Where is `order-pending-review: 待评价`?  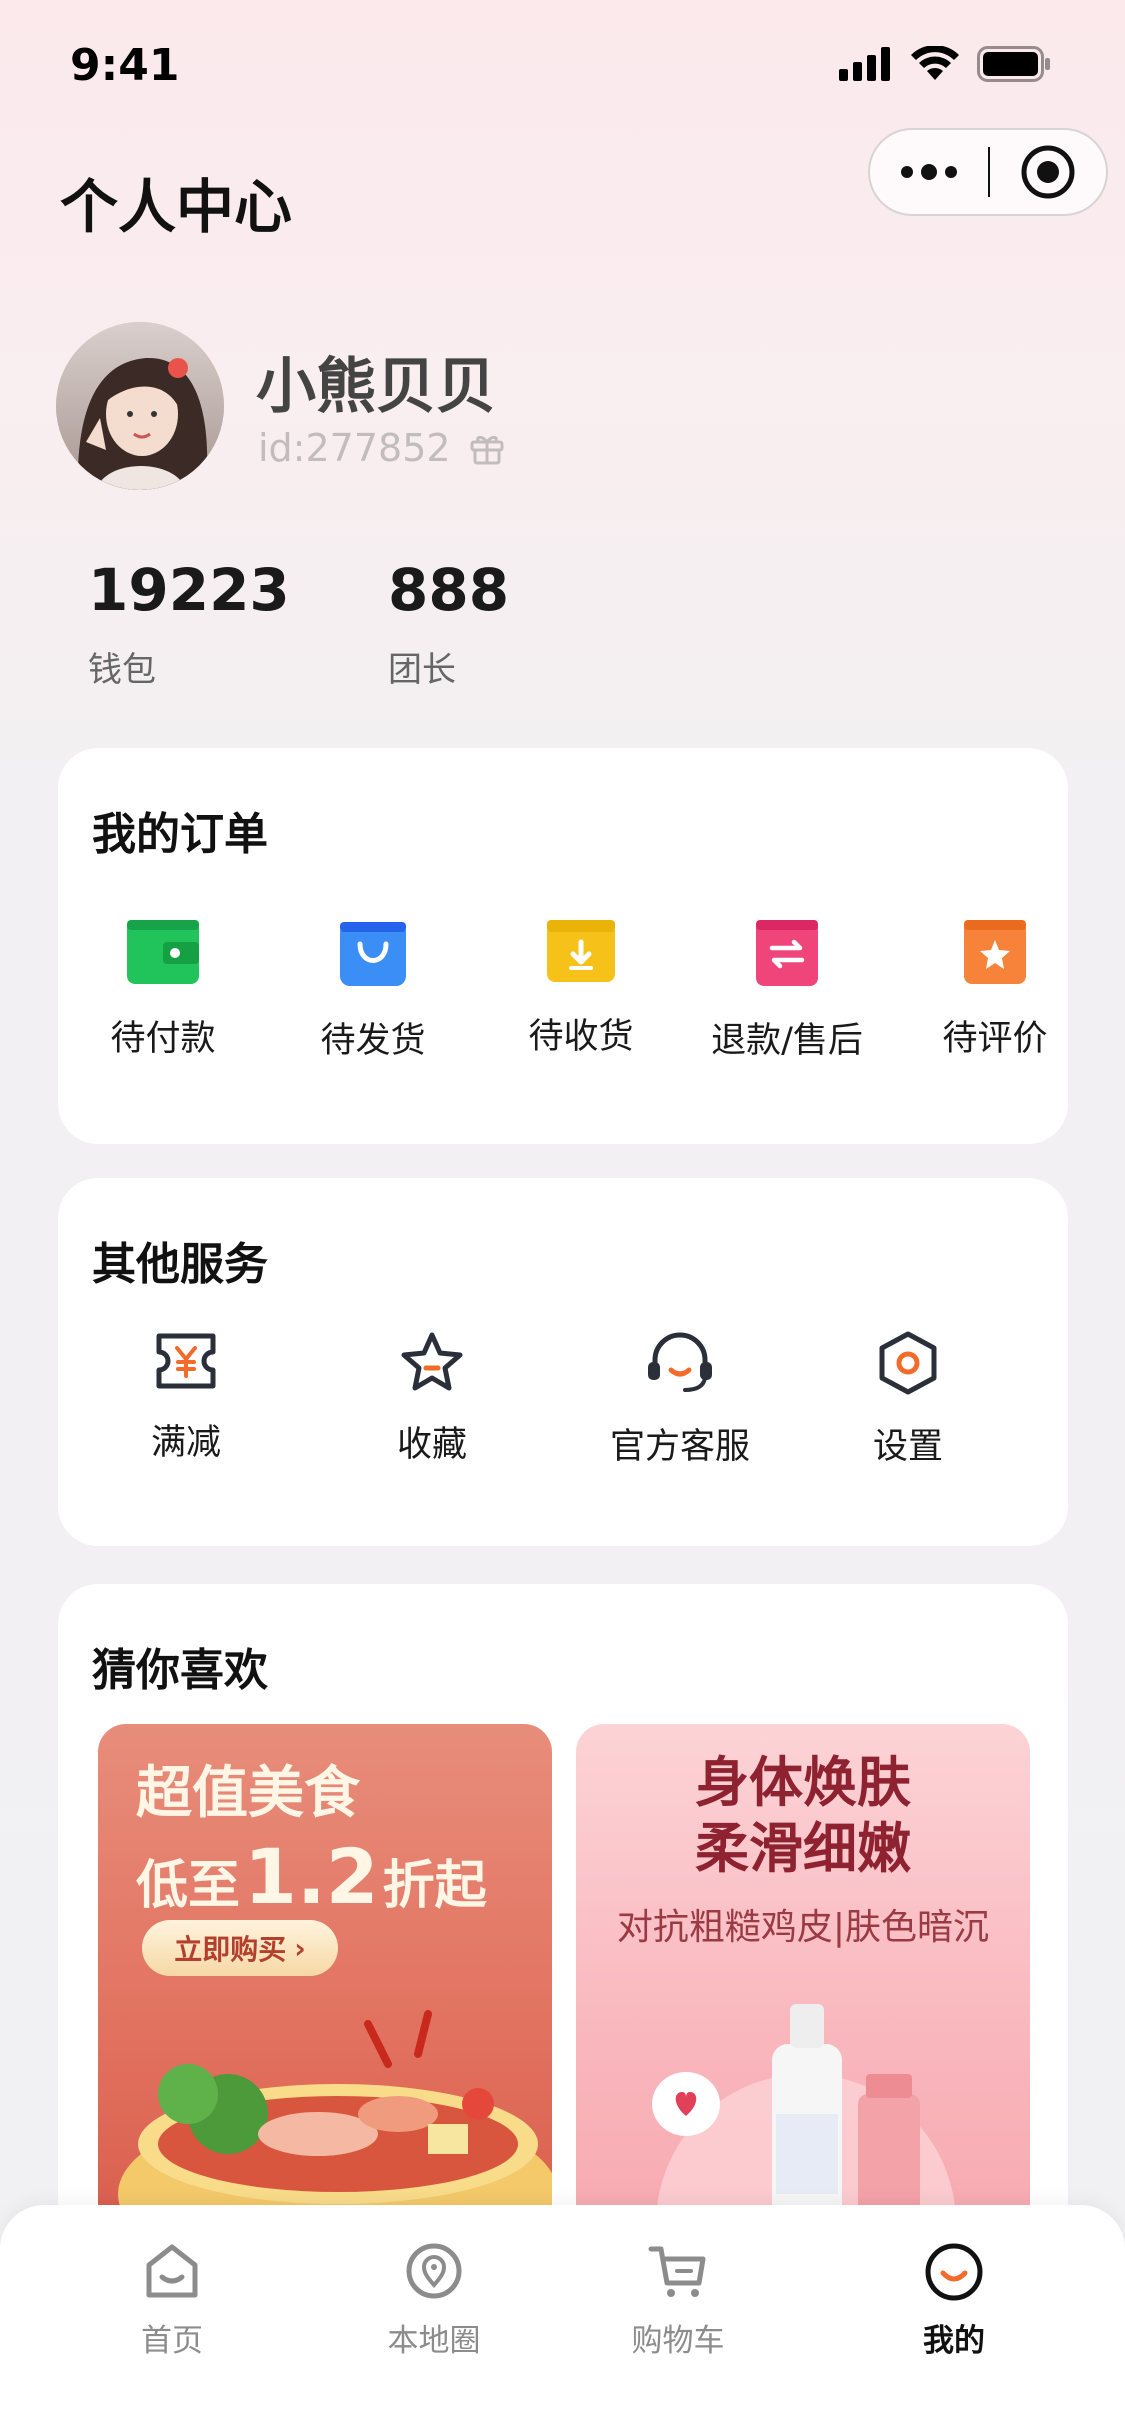
order-pending-review: 待评价 is located at coordinates (995, 988).